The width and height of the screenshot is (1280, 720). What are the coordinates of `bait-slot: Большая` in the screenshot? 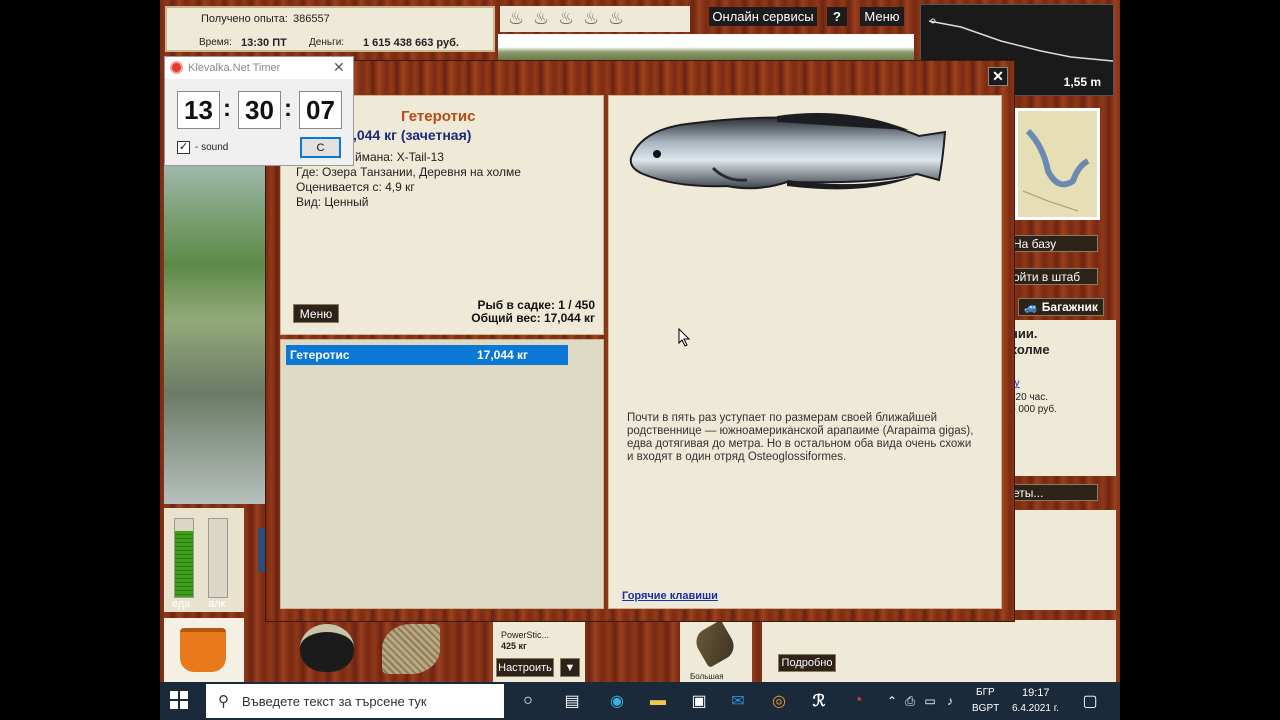 It's located at (716, 650).